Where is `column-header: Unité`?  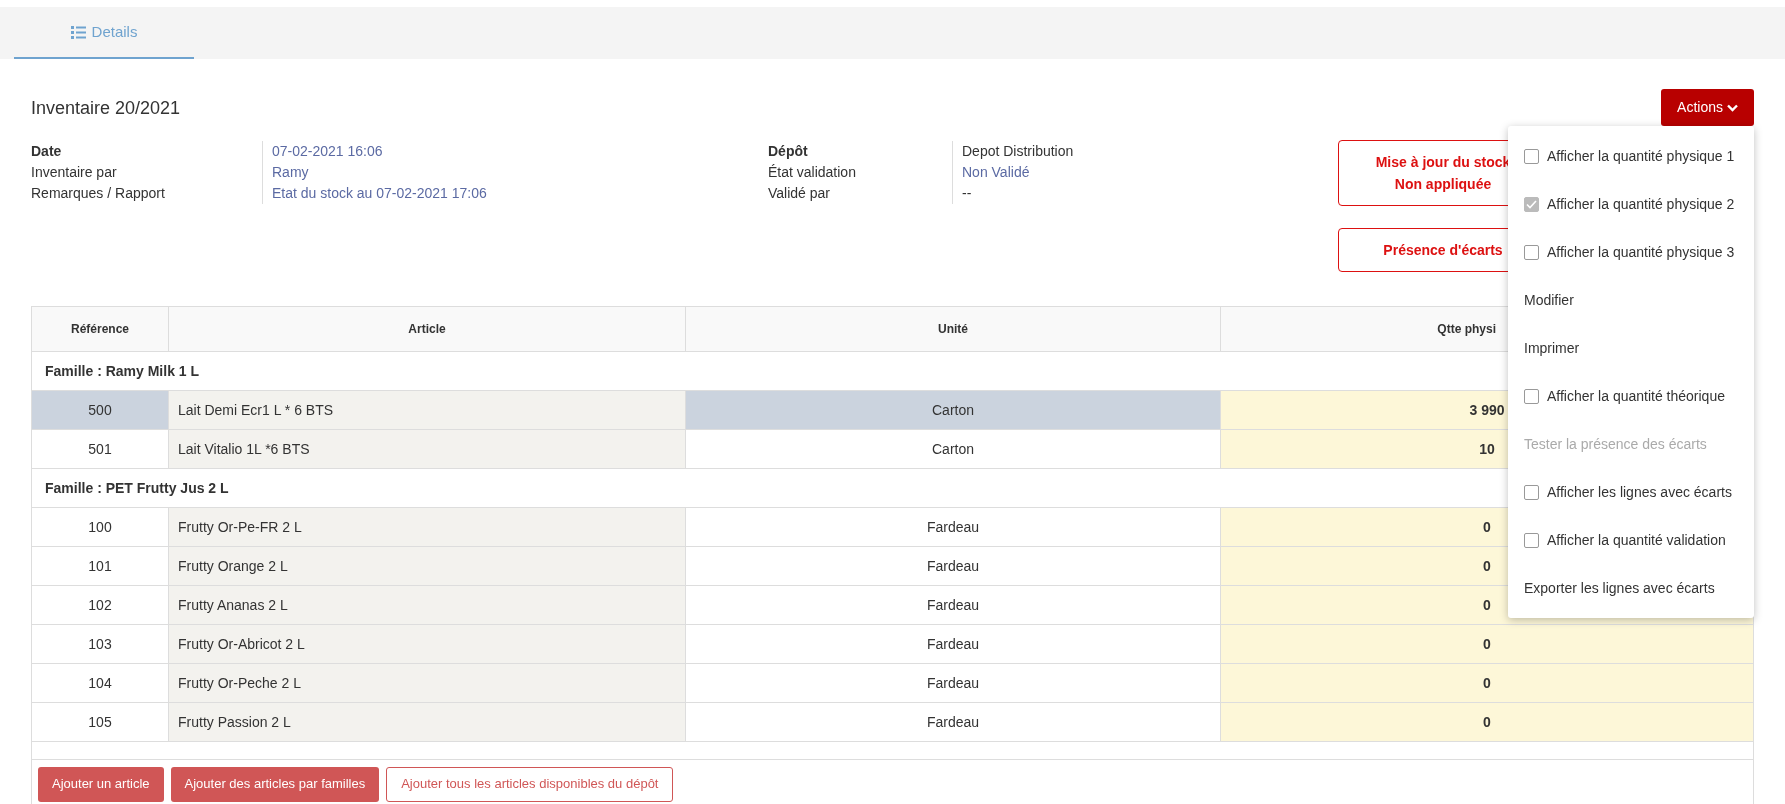
column-header: Unité is located at coordinates (953, 329).